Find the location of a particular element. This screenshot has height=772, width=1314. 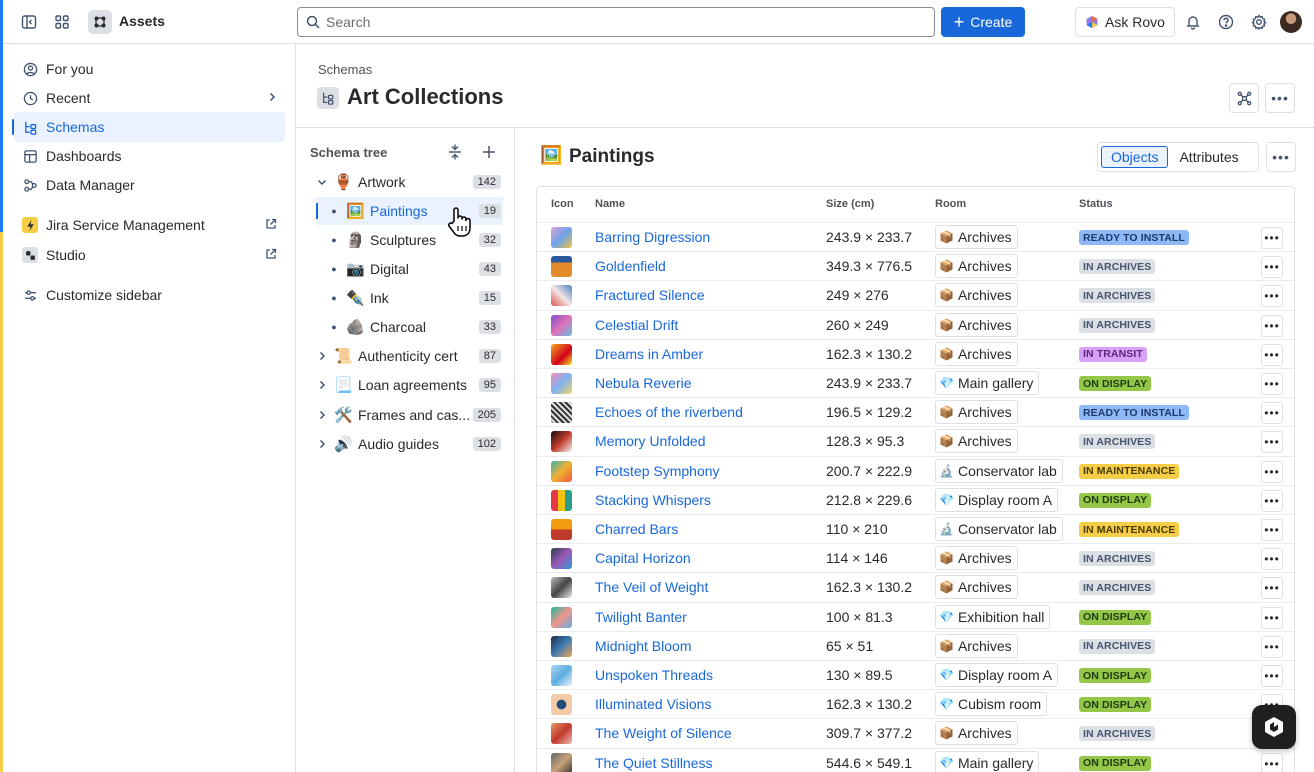

sidebar-toggle-icon is located at coordinates (29, 22).